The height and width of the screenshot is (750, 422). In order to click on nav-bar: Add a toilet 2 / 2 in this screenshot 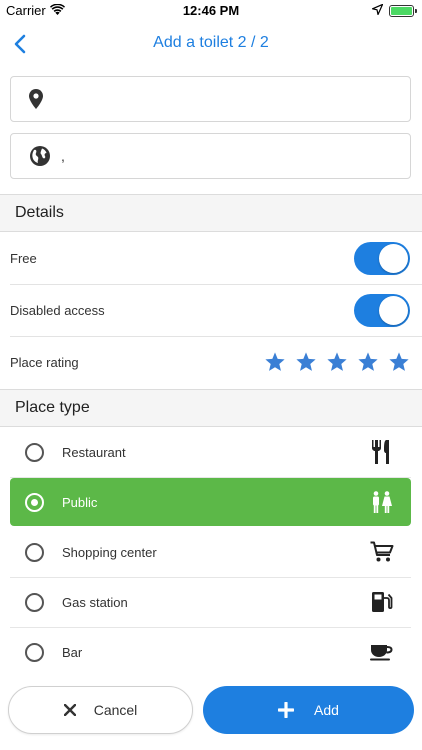, I will do `click(211, 44)`.